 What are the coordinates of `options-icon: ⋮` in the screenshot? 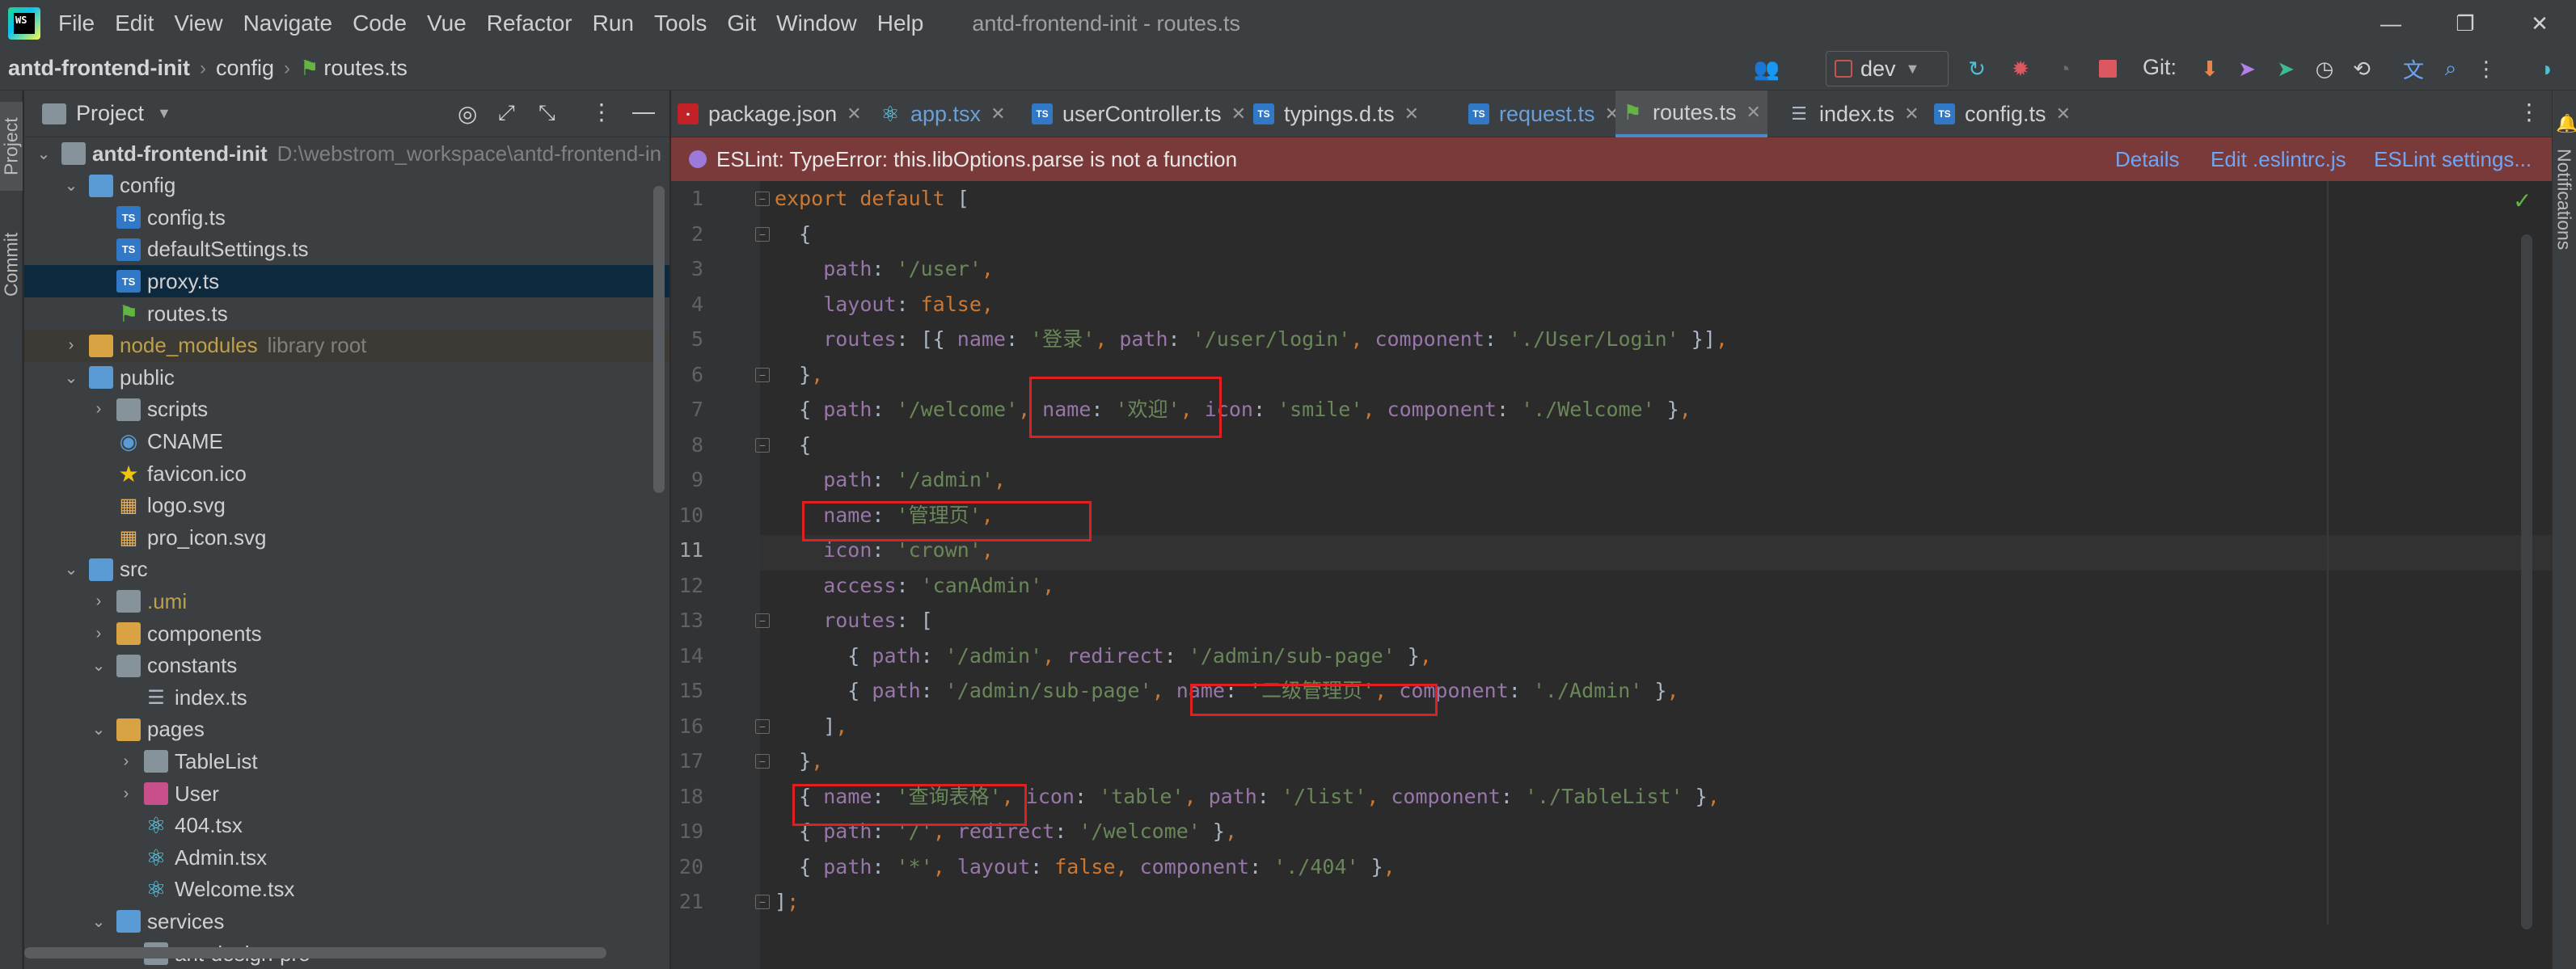 It's located at (601, 112).